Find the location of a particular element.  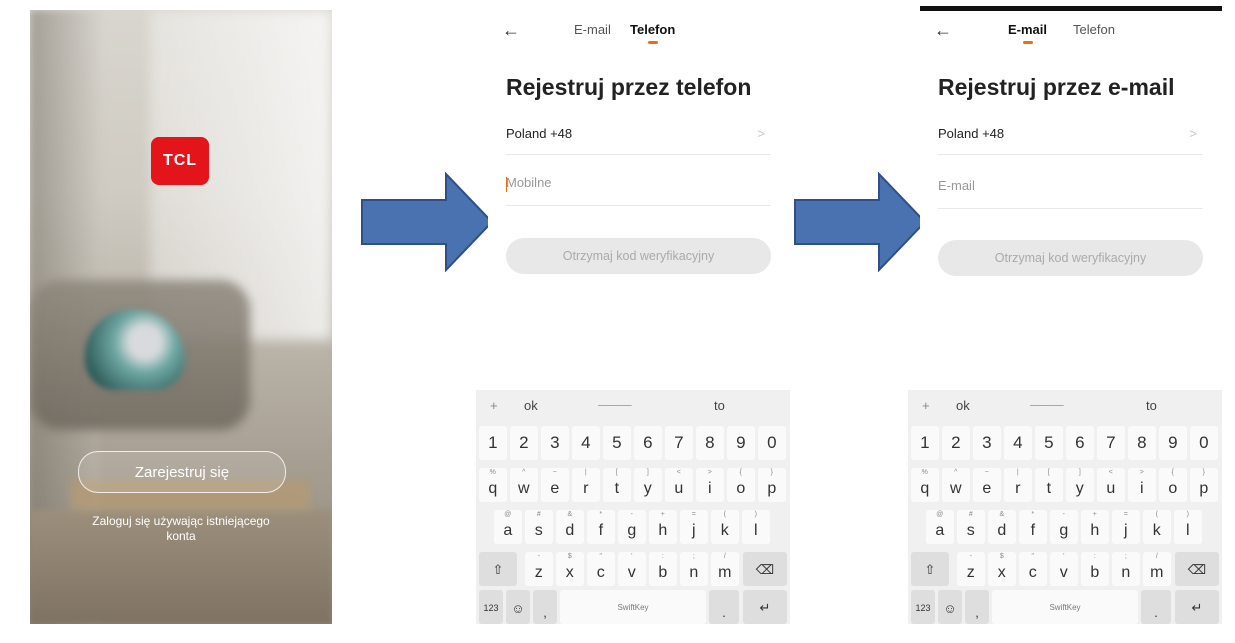

comma-key: , is located at coordinates (545, 607).